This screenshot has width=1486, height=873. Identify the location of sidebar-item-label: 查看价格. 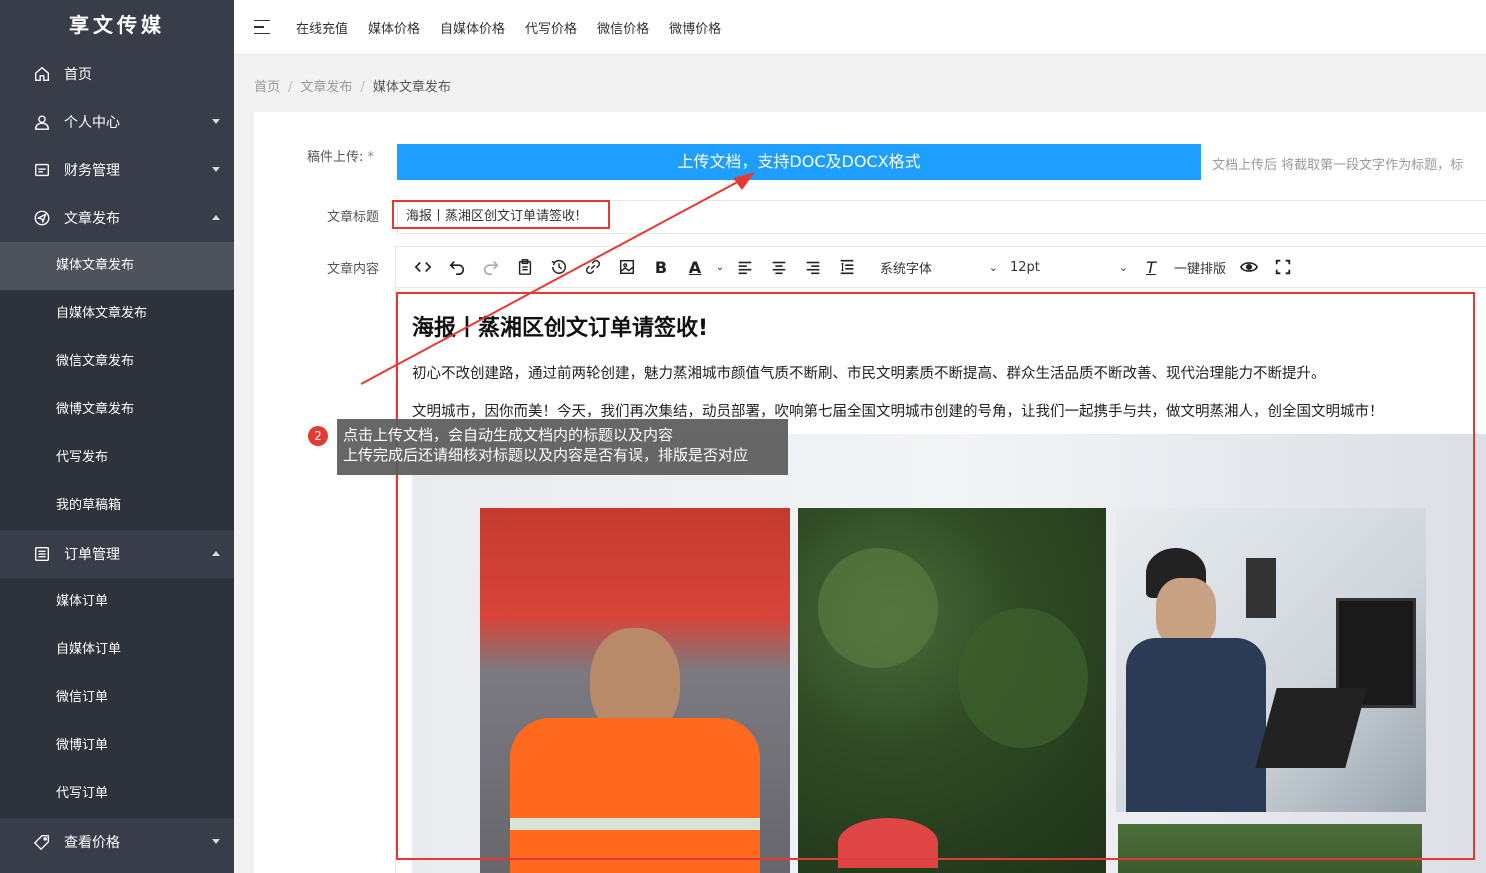
(92, 843).